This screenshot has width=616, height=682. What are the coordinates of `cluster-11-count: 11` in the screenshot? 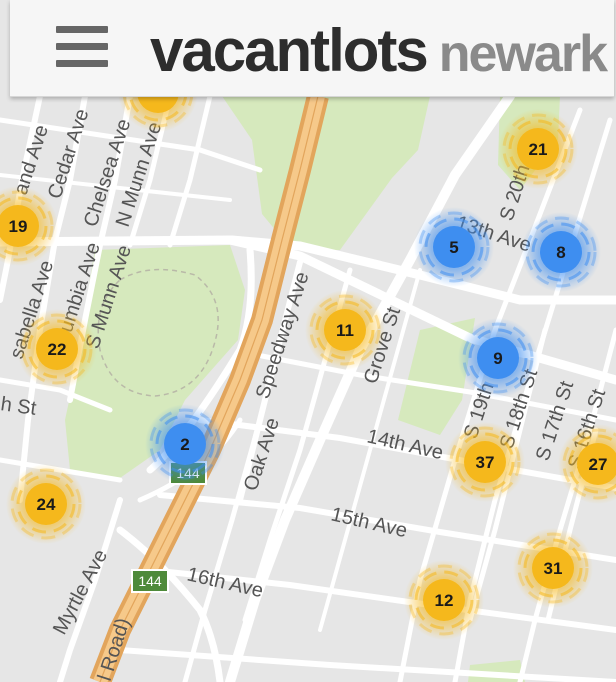 It's located at (345, 330).